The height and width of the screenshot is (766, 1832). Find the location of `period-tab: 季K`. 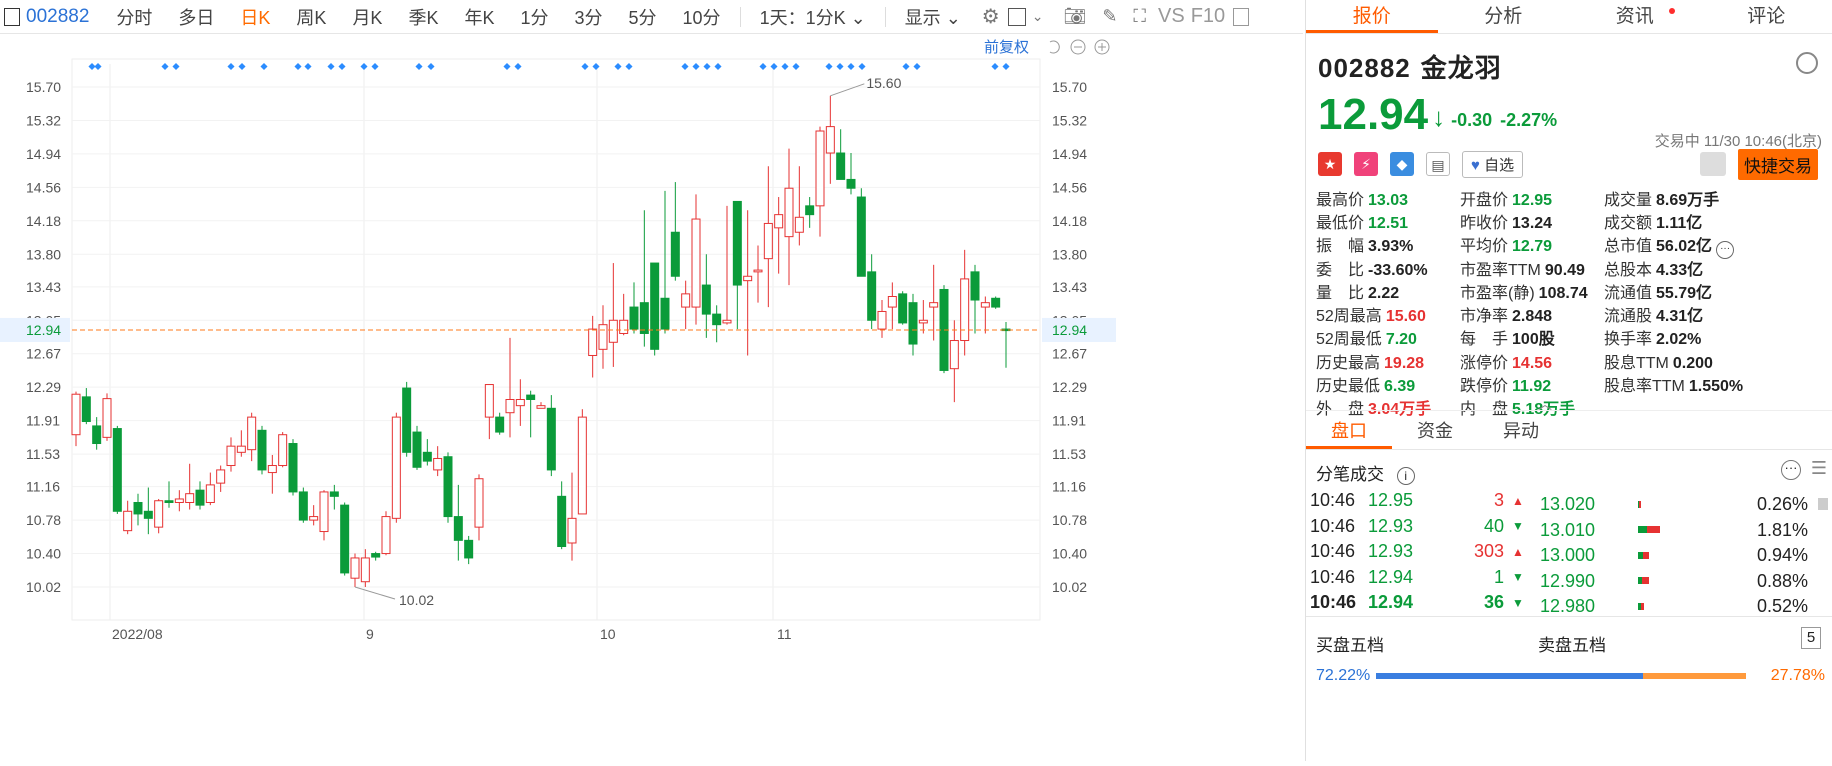

period-tab: 季K is located at coordinates (423, 17).